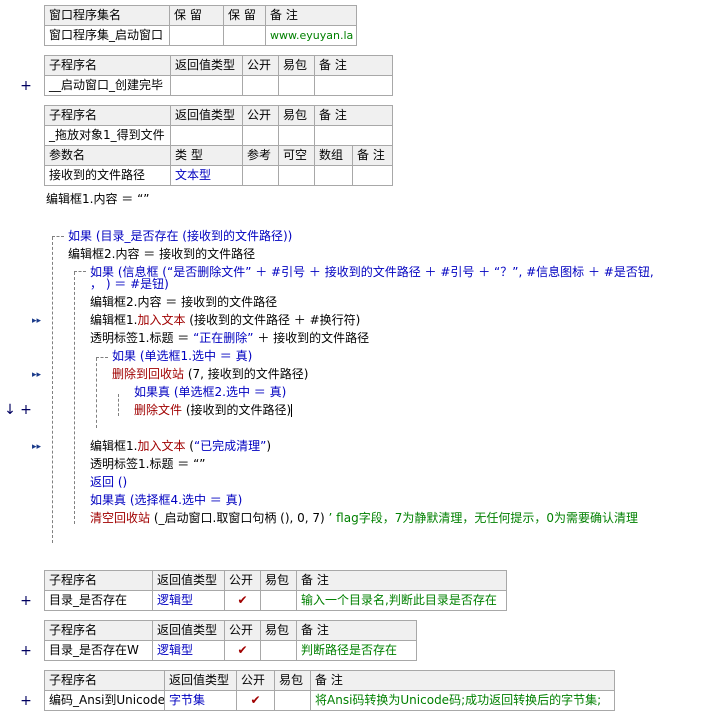  Describe the element at coordinates (129, 284) in the screenshot. I see `code-line-if-msgbox-cont: ， ) ＝ #是钮)` at that location.